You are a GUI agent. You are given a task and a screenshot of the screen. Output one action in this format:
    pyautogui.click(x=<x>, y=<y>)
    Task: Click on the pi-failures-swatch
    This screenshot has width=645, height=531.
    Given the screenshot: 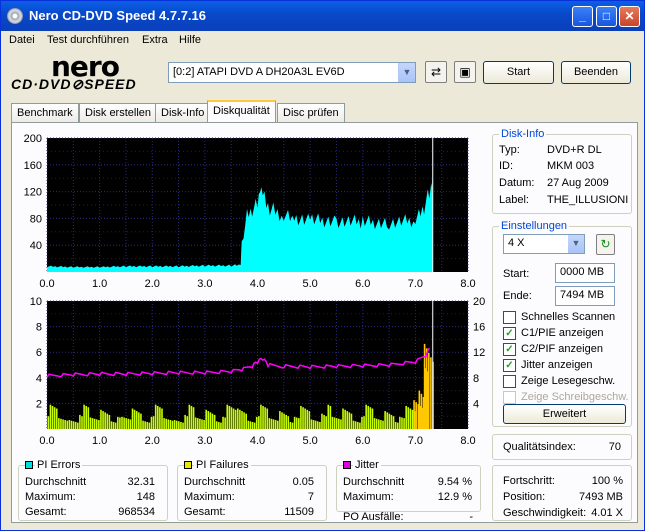 What is the action you would take?
    pyautogui.click(x=188, y=465)
    